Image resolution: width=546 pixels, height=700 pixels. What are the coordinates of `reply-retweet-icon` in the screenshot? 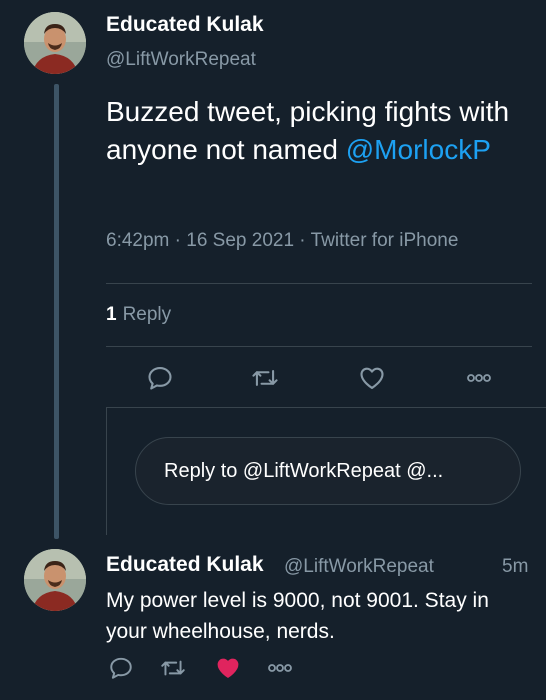 It's located at (173, 668).